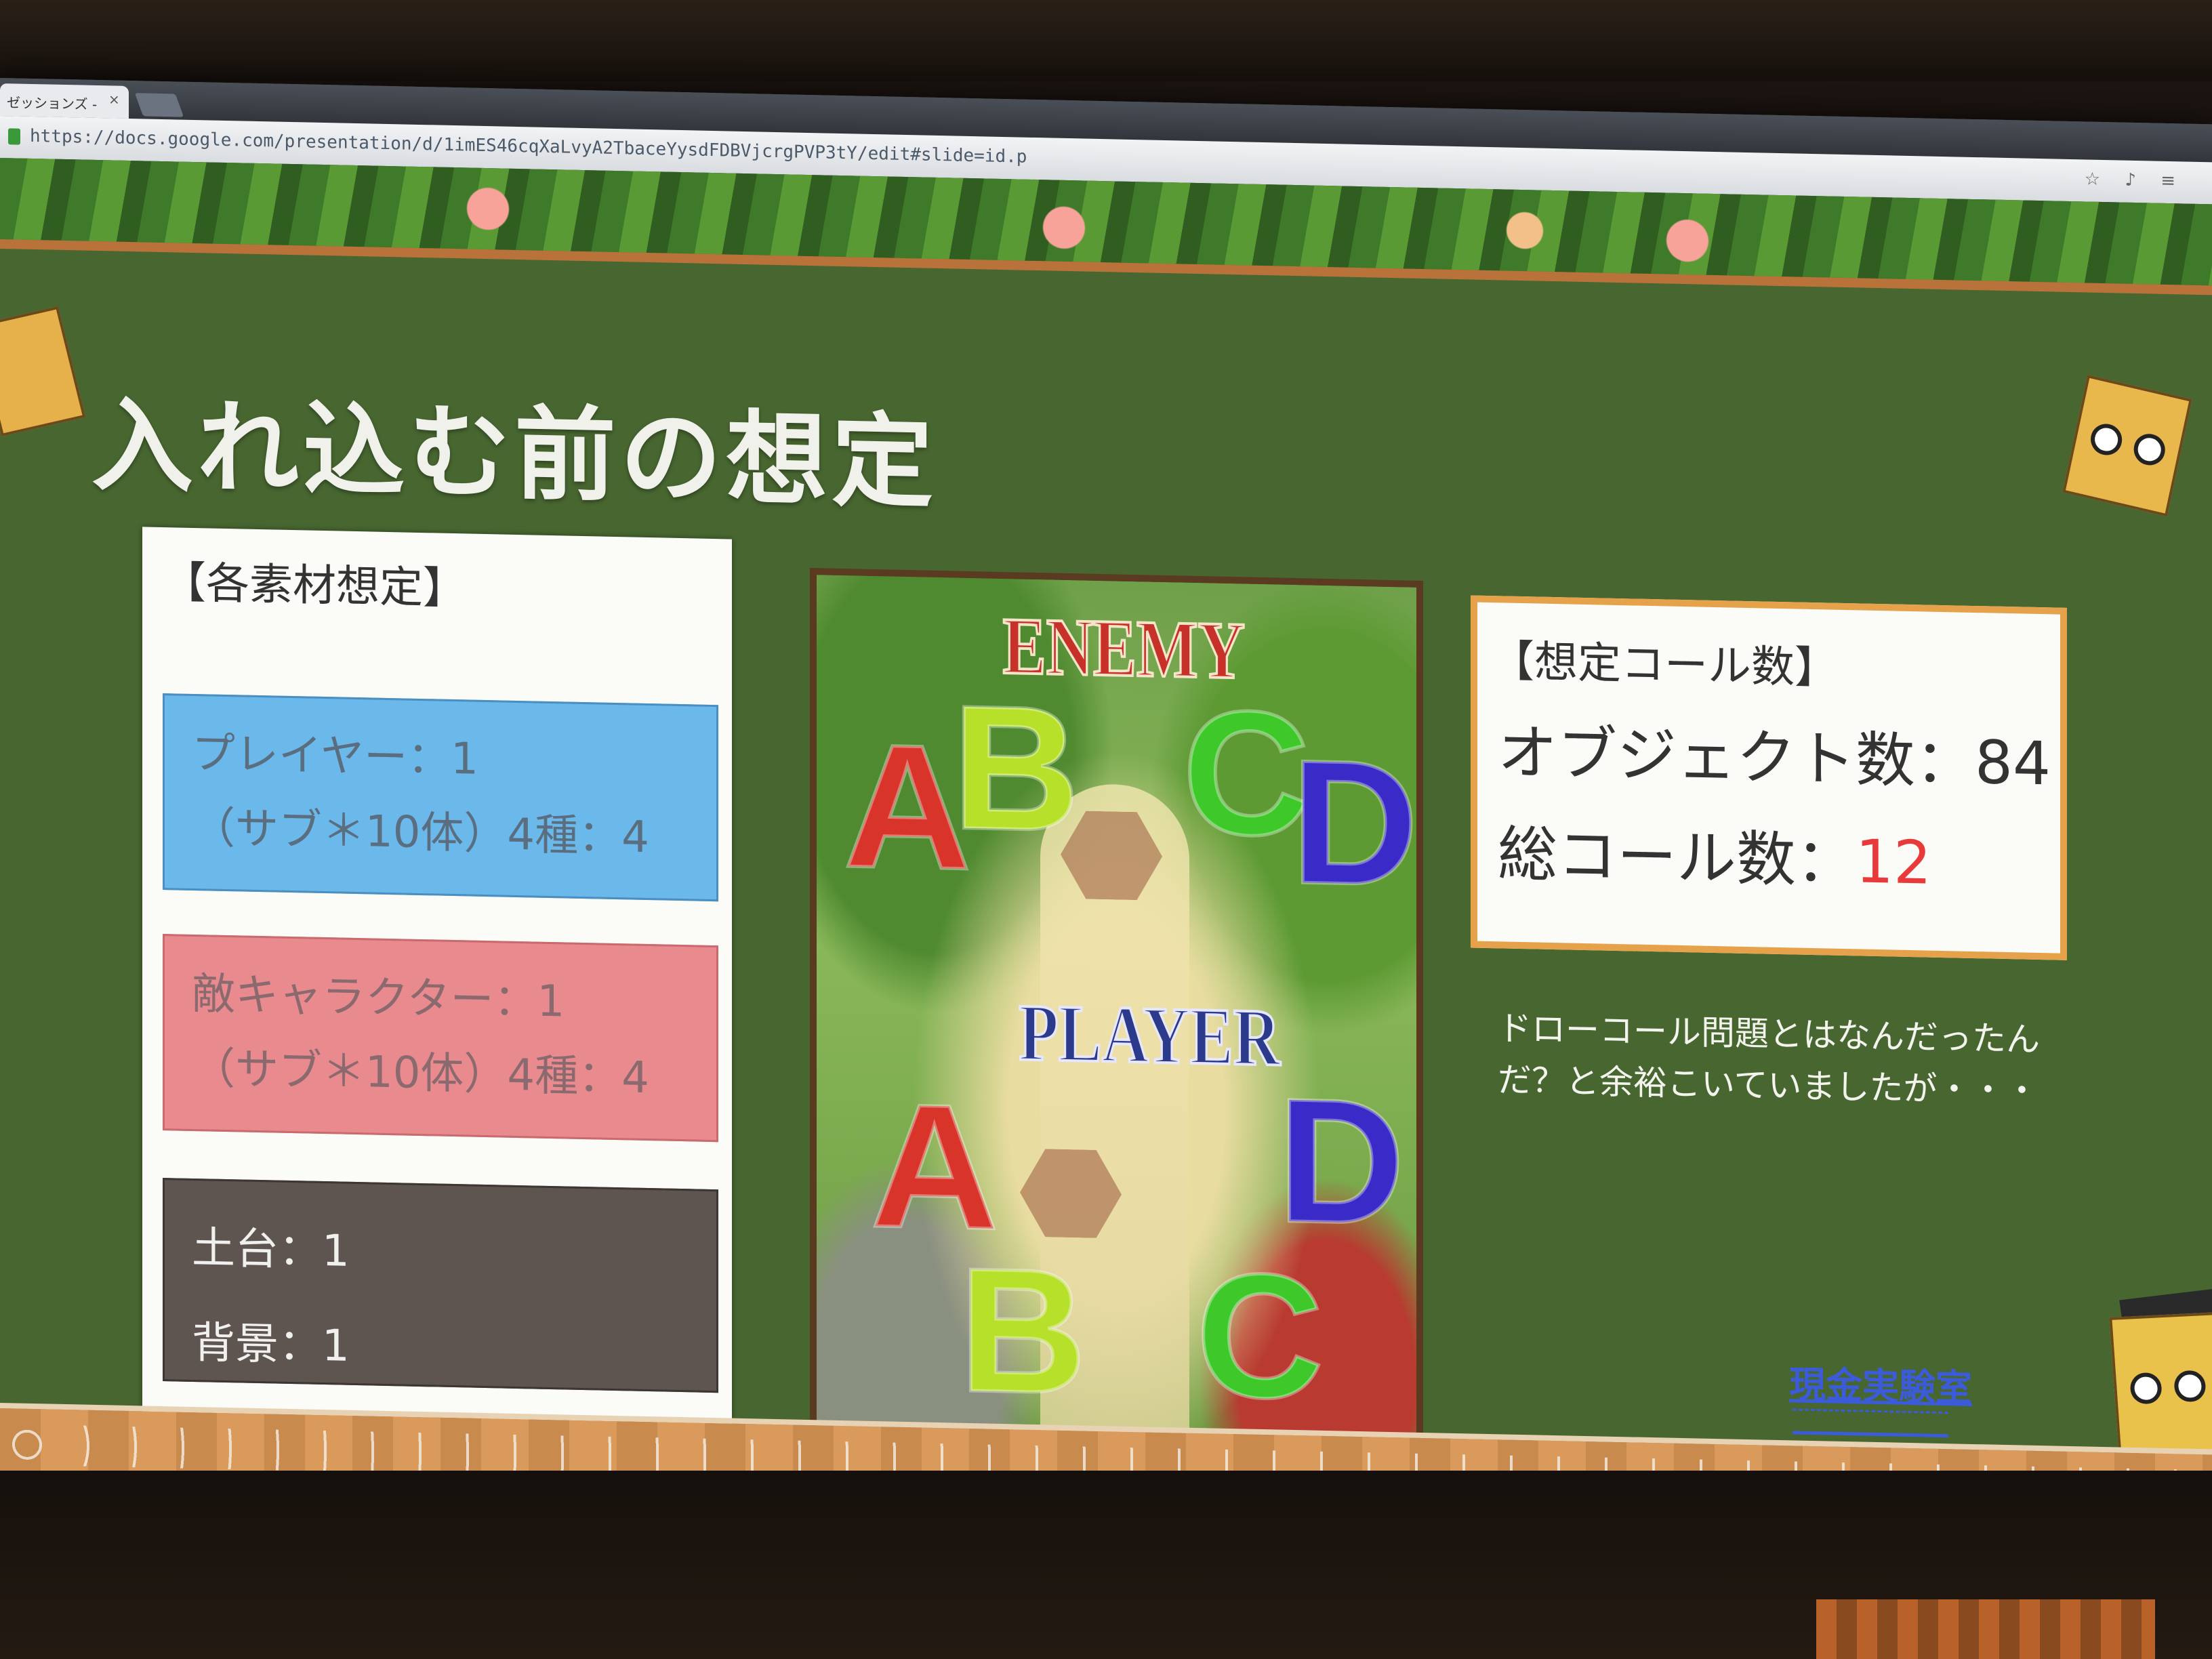  Describe the element at coordinates (1880, 1383) in the screenshot. I see `footer-logo: 現金実験室` at that location.